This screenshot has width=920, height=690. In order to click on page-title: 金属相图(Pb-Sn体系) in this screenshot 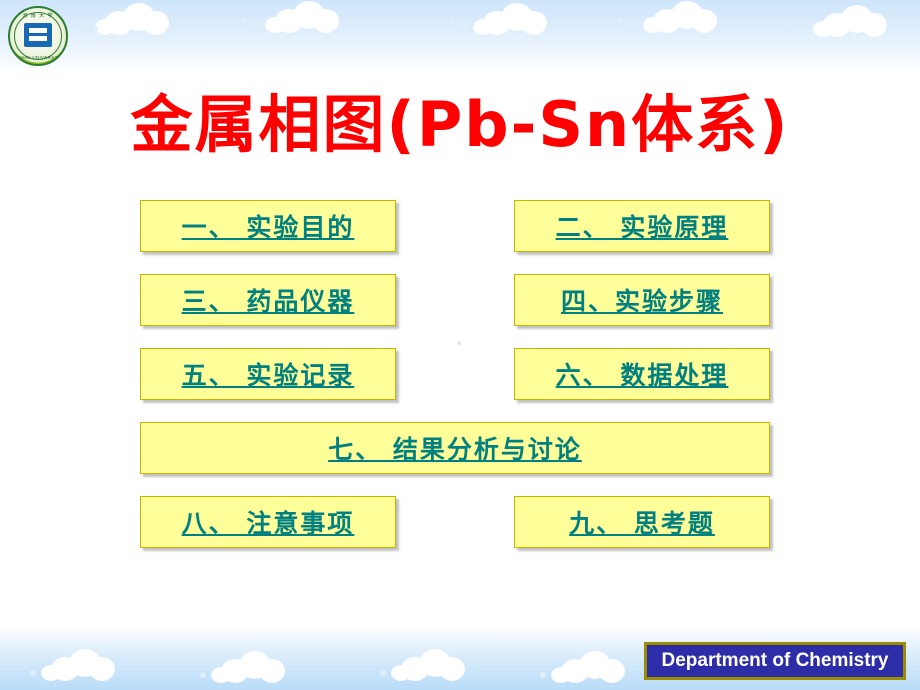, I will do `click(460, 124)`.